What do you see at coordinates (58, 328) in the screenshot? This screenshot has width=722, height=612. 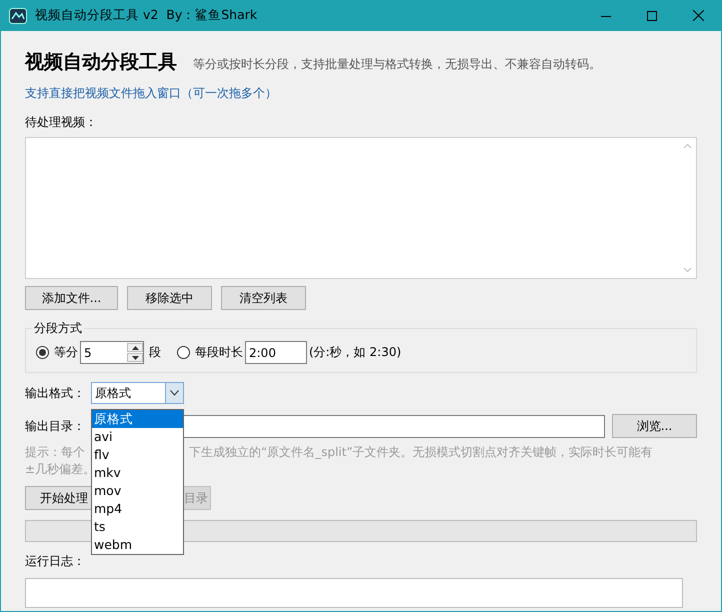 I see `group-title: 分段方式` at bounding box center [58, 328].